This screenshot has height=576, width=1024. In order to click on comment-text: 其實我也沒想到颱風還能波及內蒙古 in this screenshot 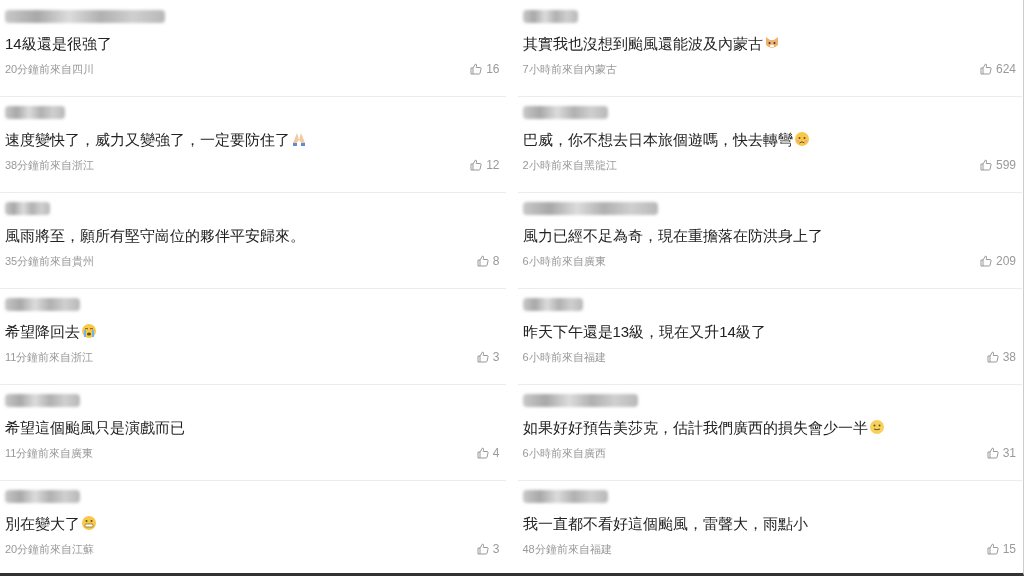, I will do `click(642, 43)`.